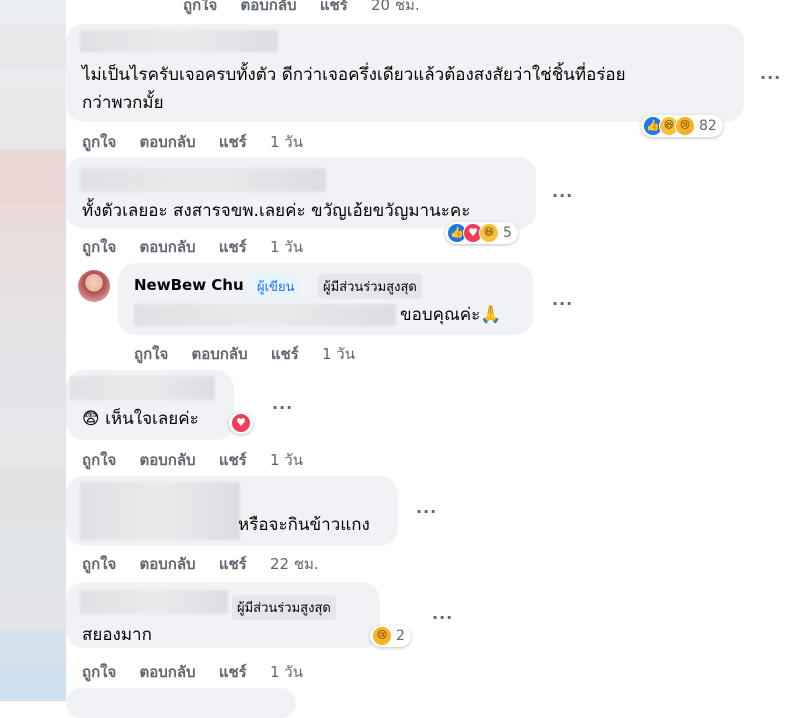  I want to click on comment-time: 20 ชม., so click(395, 7).